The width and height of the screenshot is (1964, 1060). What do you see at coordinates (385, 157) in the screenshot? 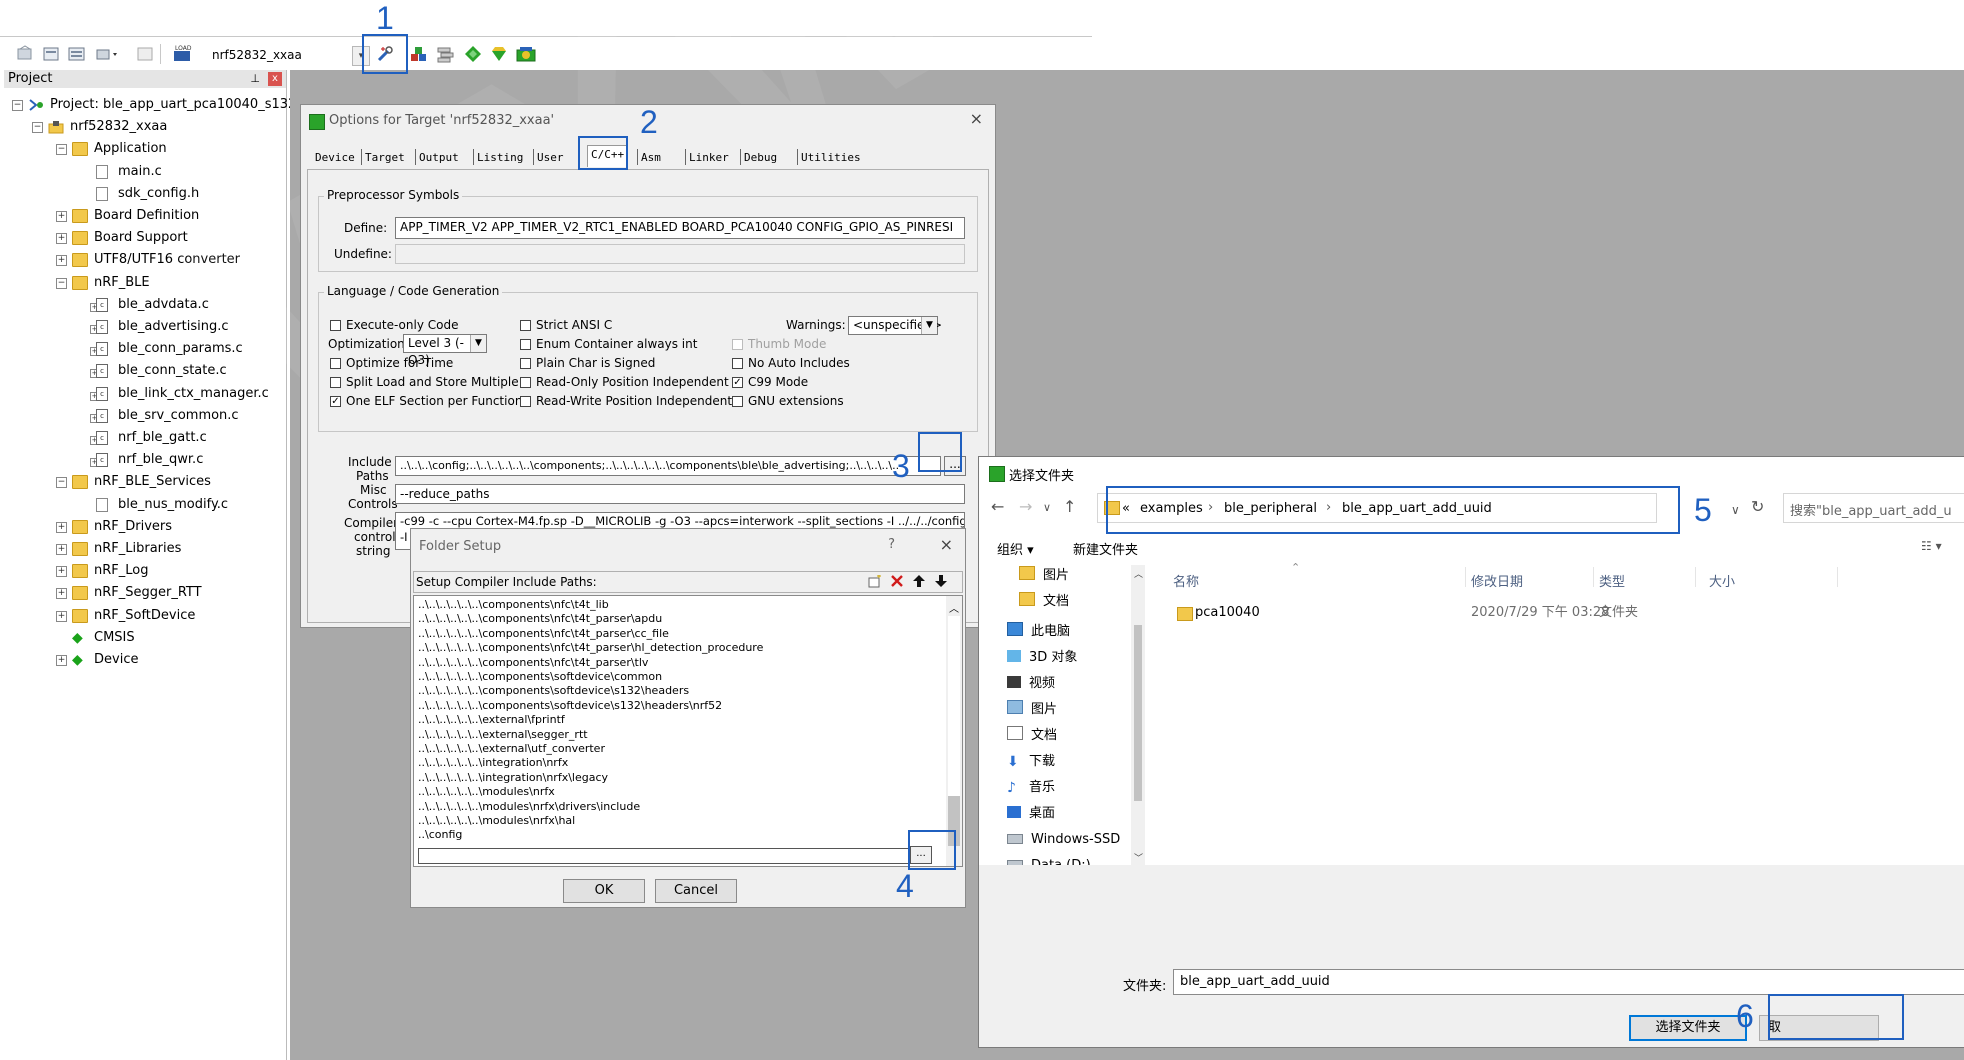
I see `tab-target: Target` at bounding box center [385, 157].